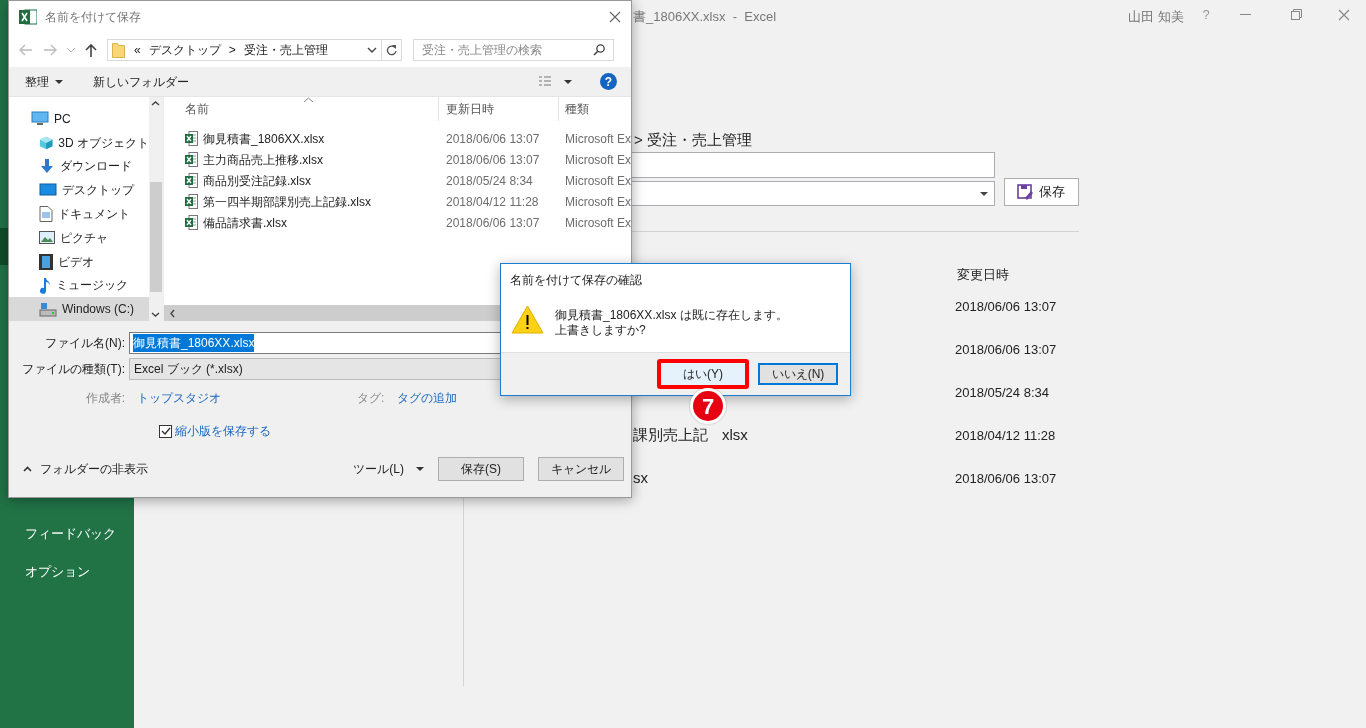  What do you see at coordinates (105, 398) in the screenshot?
I see `author-label: 作成者:` at bounding box center [105, 398].